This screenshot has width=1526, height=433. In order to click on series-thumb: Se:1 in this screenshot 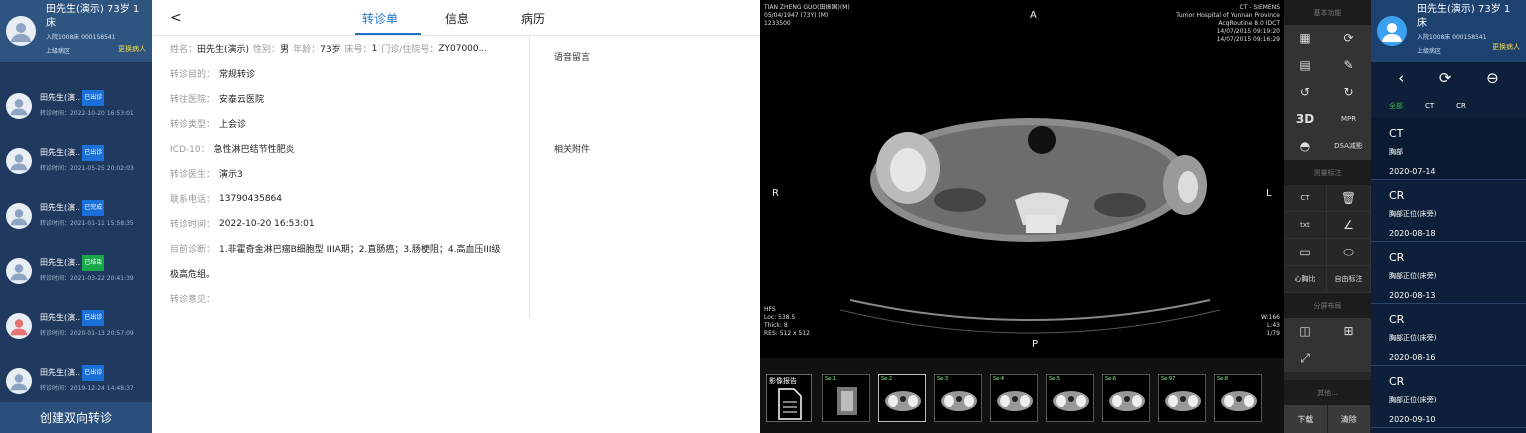, I will do `click(846, 398)`.